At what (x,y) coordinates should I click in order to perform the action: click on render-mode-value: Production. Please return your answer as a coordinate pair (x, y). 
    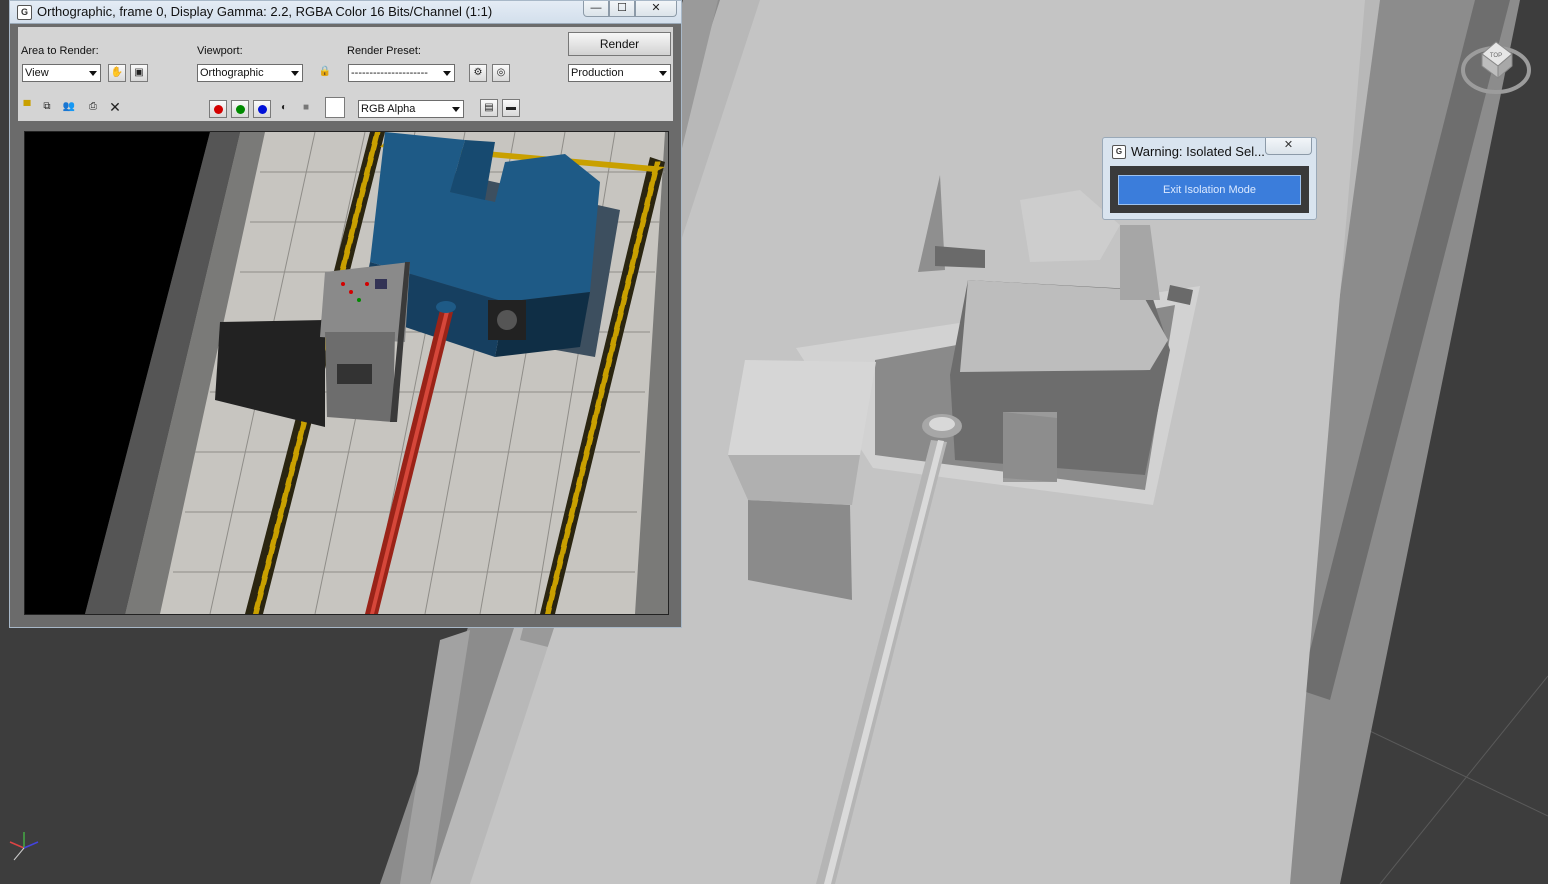
    Looking at the image, I should click on (597, 73).